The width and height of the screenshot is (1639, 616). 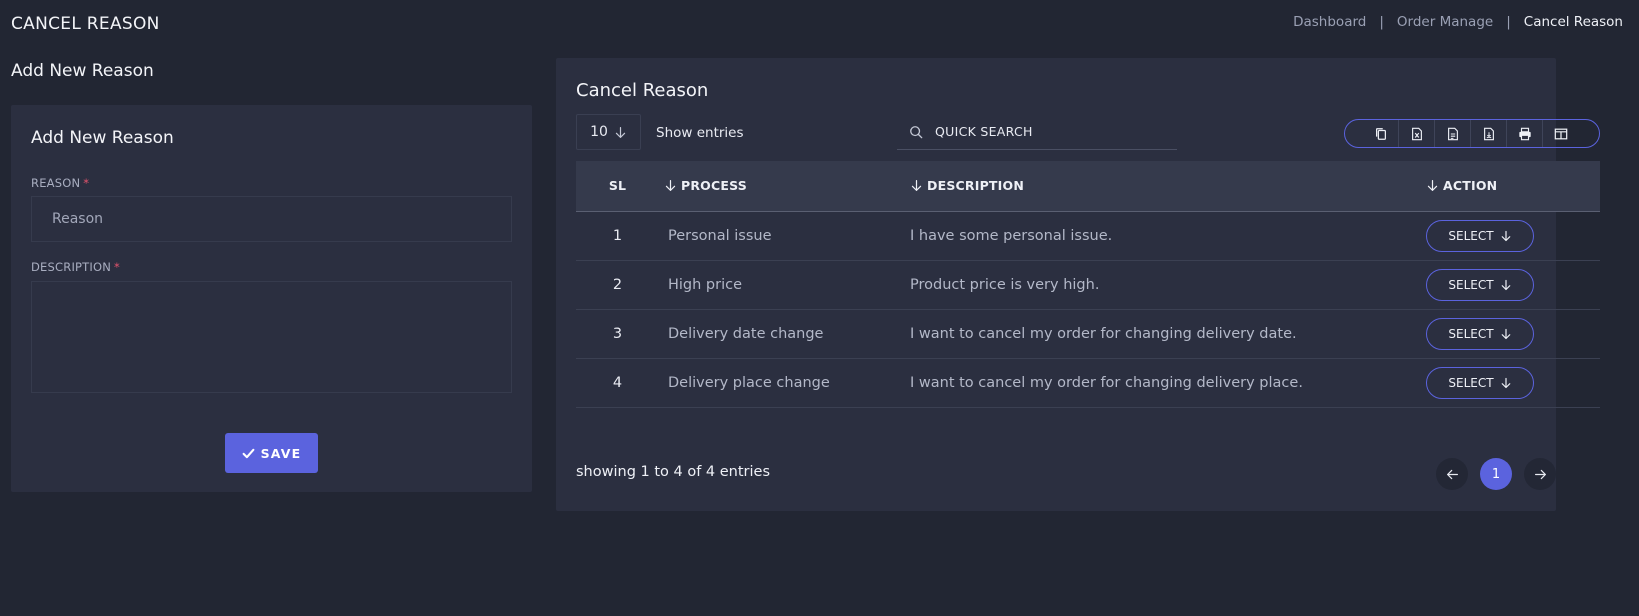 I want to click on row-sl: 3, so click(x=617, y=334).